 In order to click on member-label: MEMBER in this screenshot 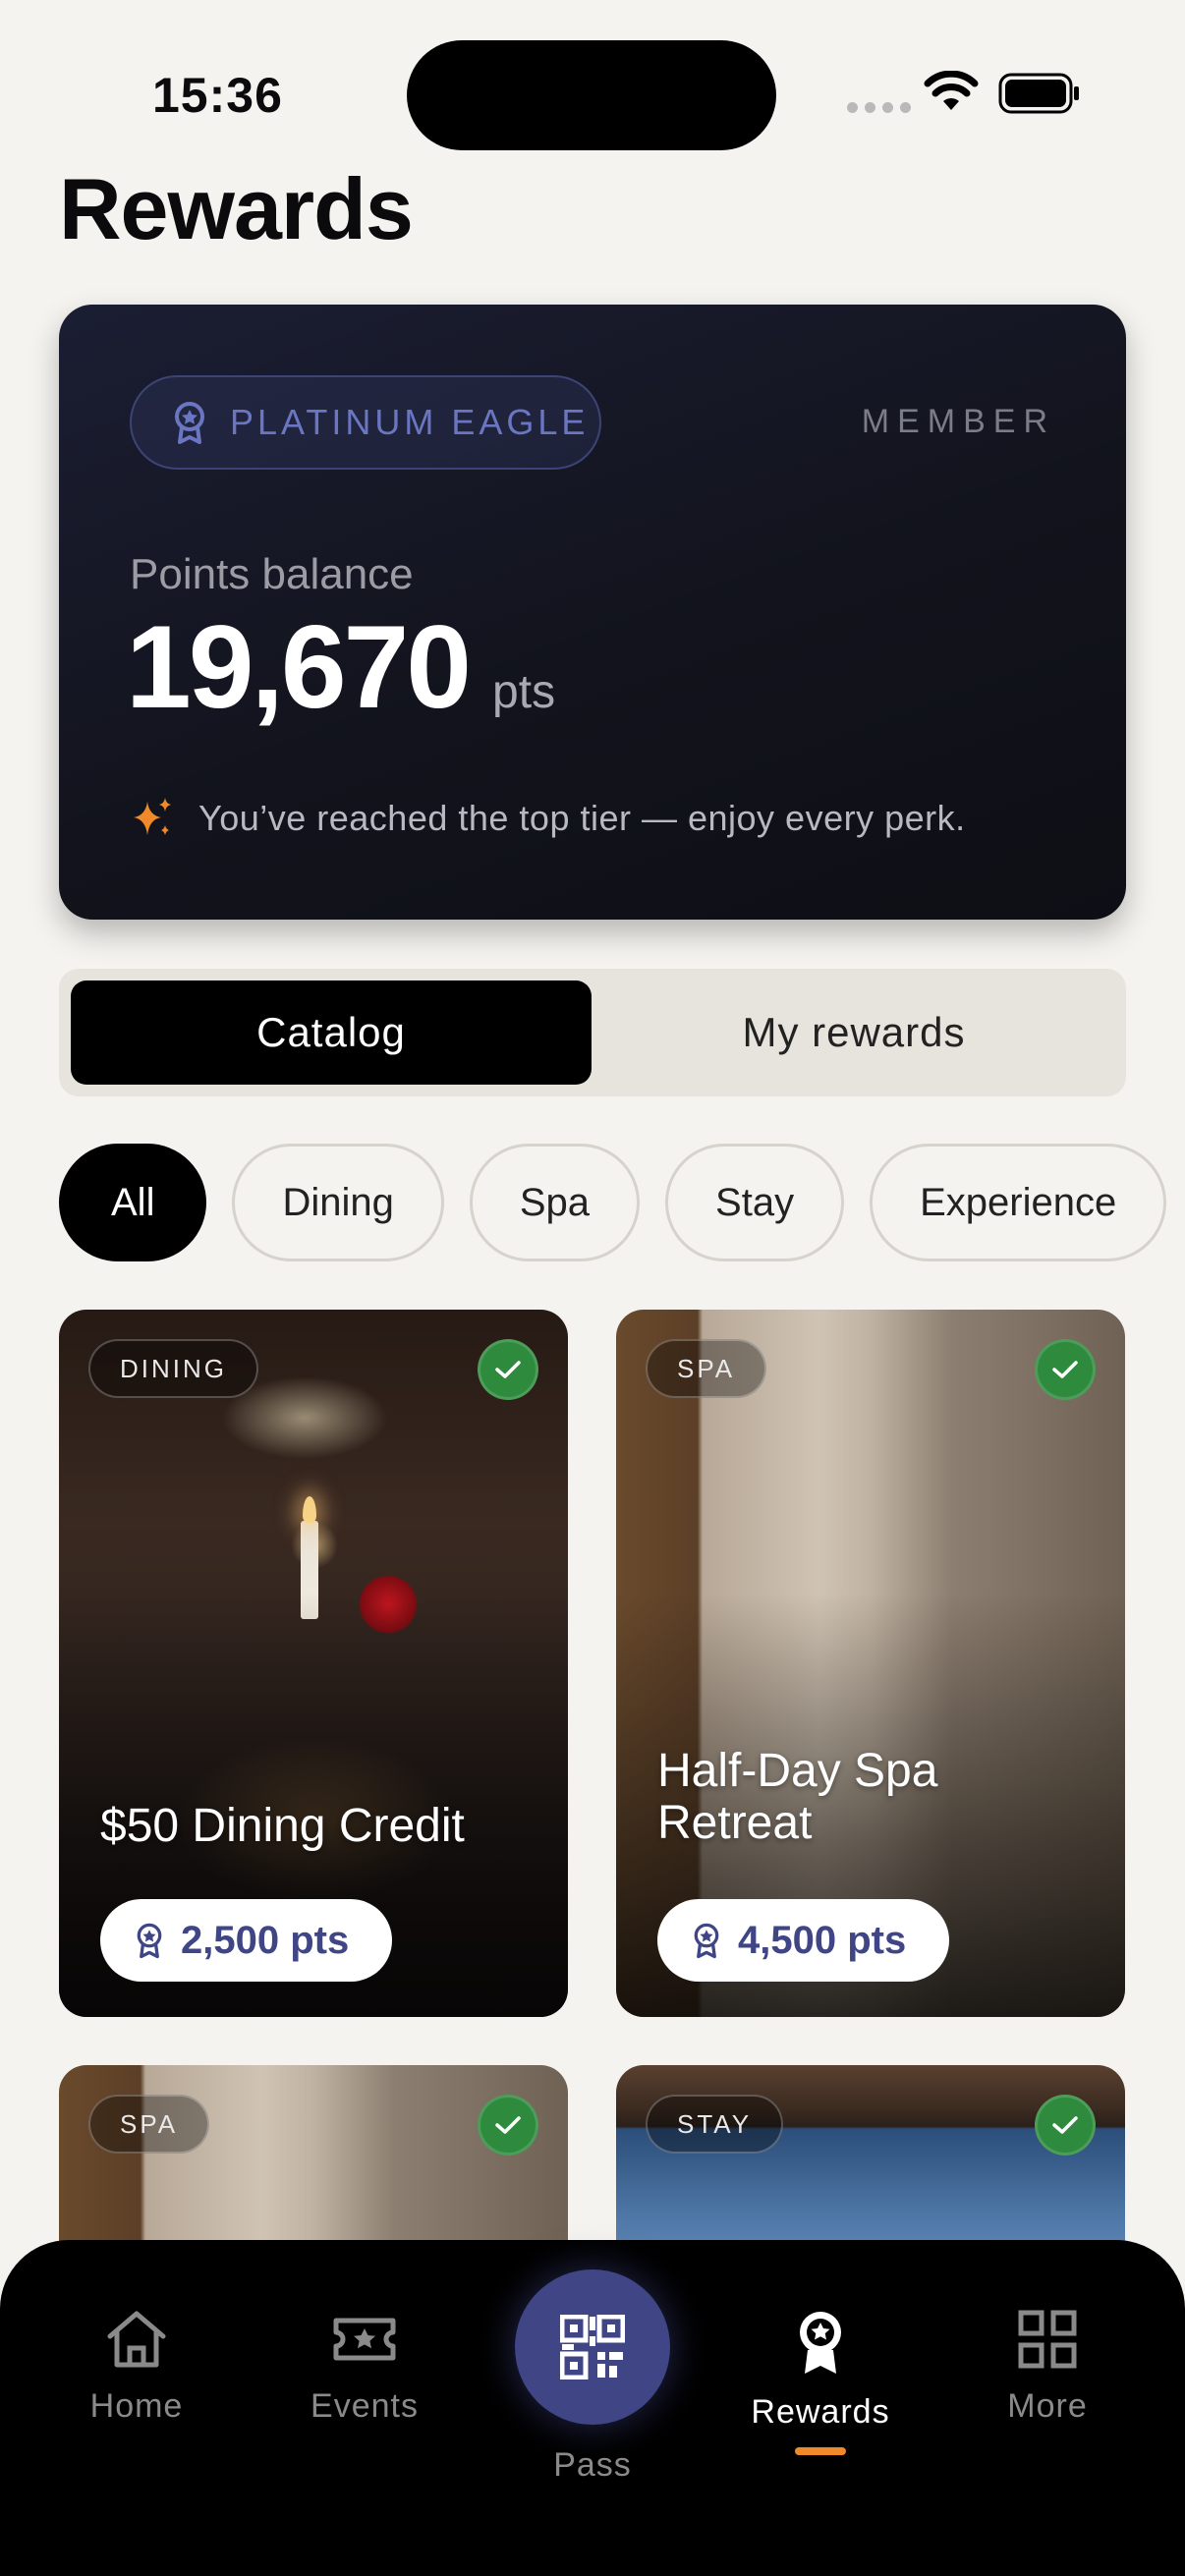, I will do `click(958, 421)`.